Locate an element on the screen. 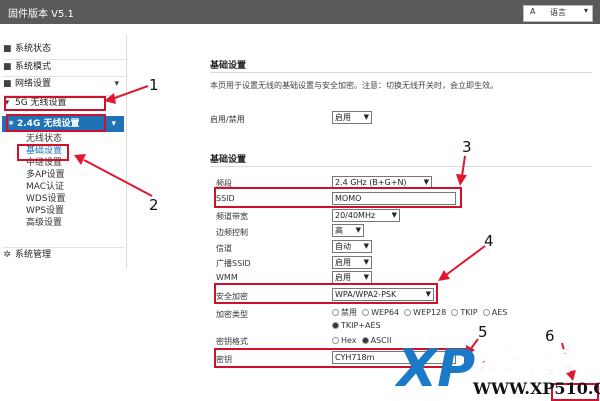 The height and width of the screenshot is (401, 600). annotation-number-4: 4 is located at coordinates (489, 241).